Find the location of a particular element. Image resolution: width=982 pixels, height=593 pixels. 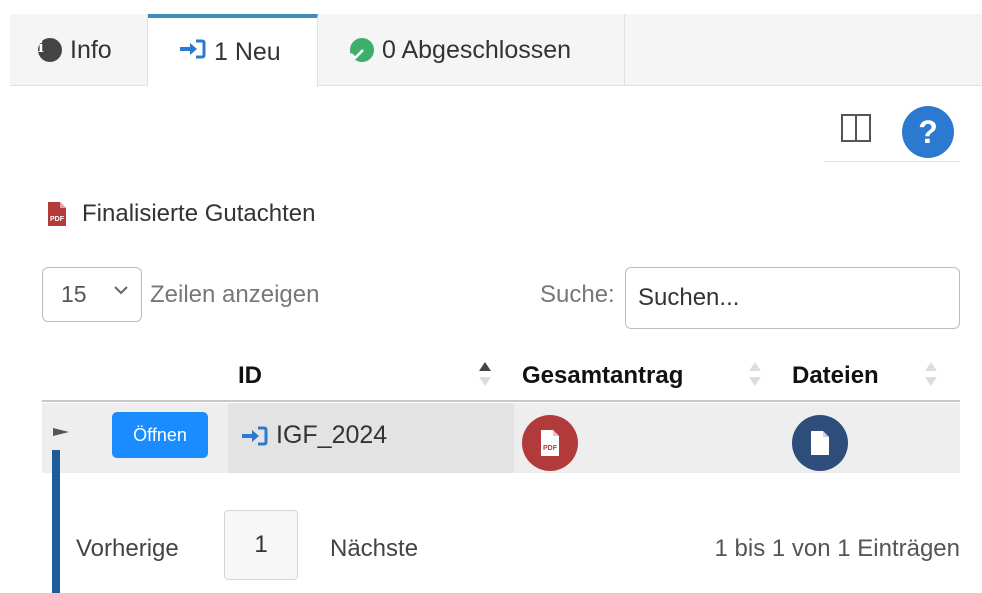

open-button-label: Öffnen is located at coordinates (160, 434).